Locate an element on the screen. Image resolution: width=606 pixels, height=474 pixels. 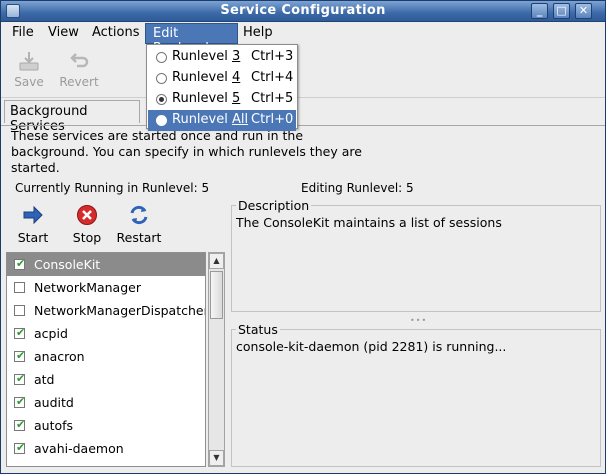
revert-icon is located at coordinates (79, 60).